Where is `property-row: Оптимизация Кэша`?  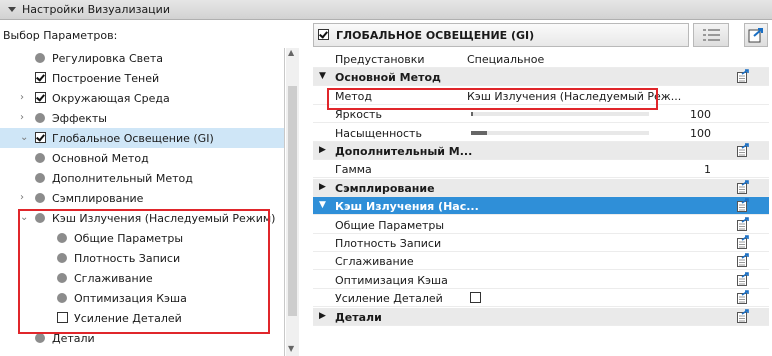 property-row: Оптимизация Кэша is located at coordinates (541, 280).